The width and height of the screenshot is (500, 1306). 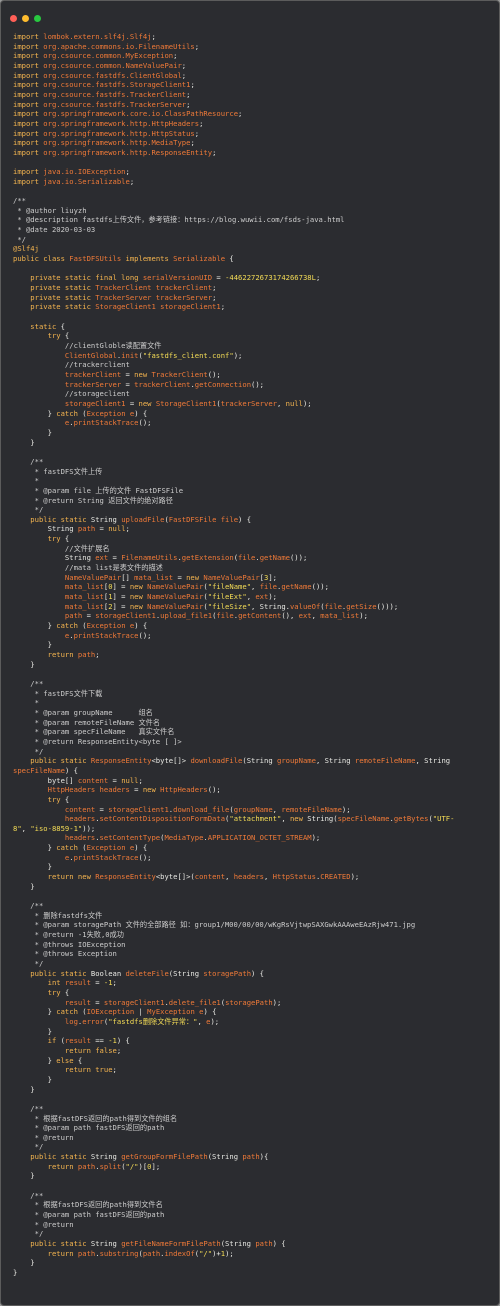 I want to click on code-token: headers, so click(x=249, y=877).